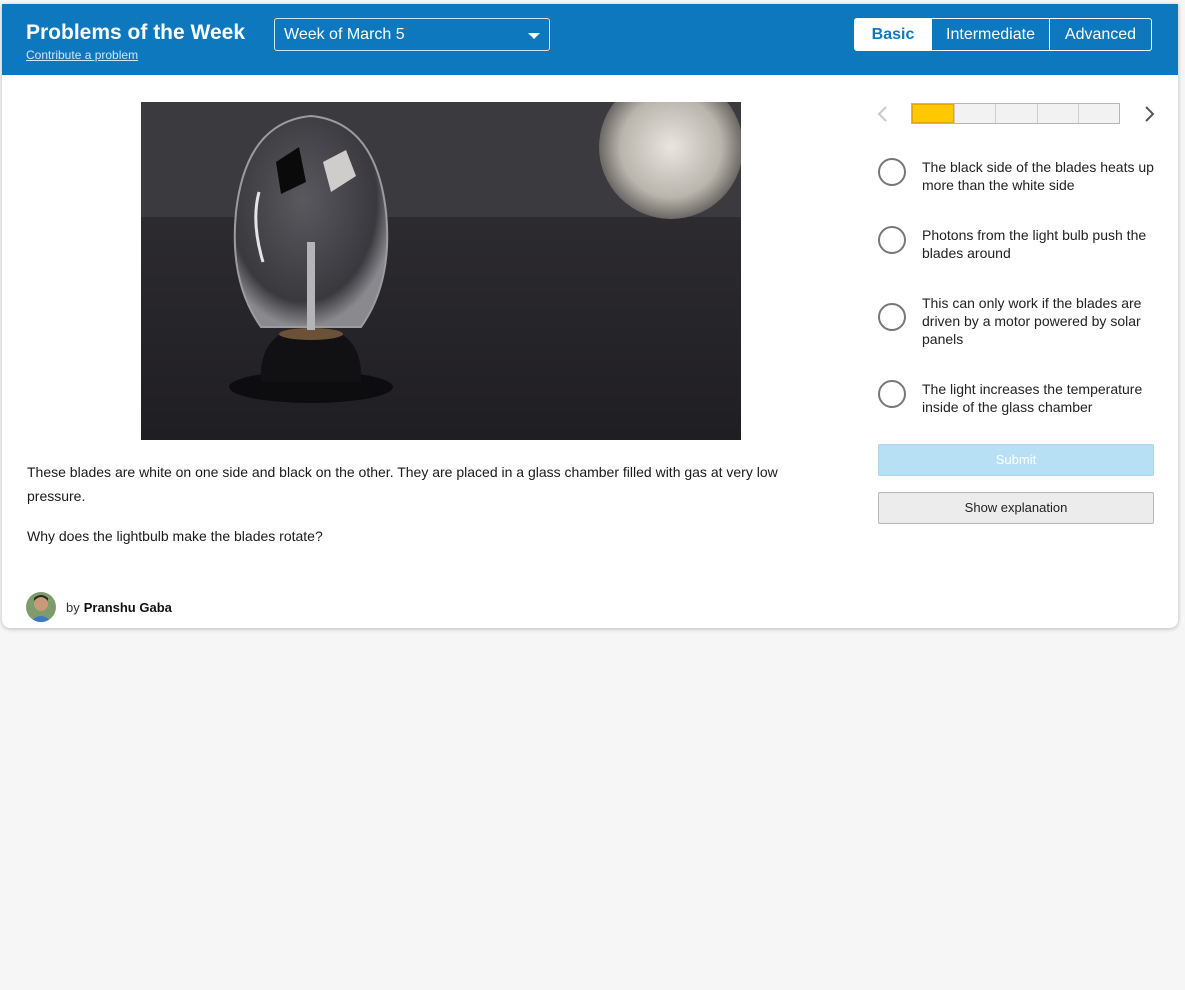  I want to click on week-select-value: Week of March 5, so click(344, 34).